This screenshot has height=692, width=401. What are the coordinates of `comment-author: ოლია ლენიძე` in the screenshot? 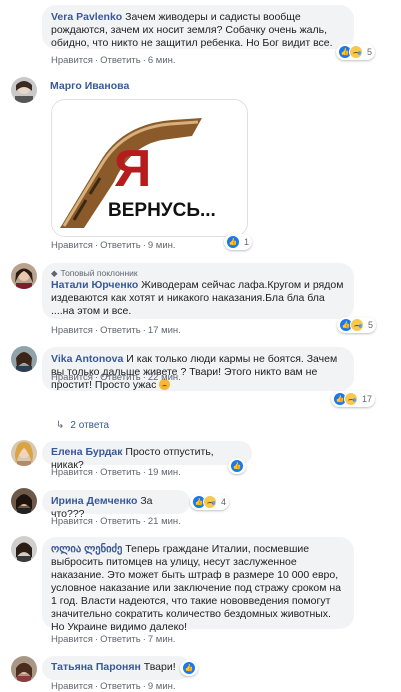 It's located at (86, 549).